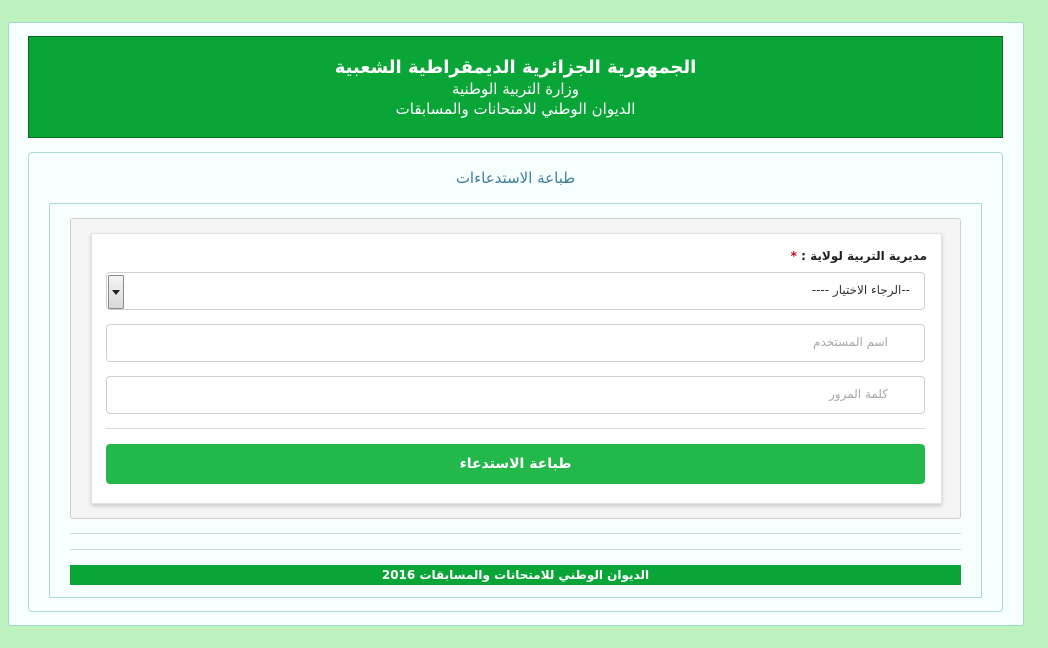 The height and width of the screenshot is (648, 1048). Describe the element at coordinates (515, 67) in the screenshot. I see `header-republic-title: الجمهورية الجزائرية الديمقراطية الشعبية` at that location.